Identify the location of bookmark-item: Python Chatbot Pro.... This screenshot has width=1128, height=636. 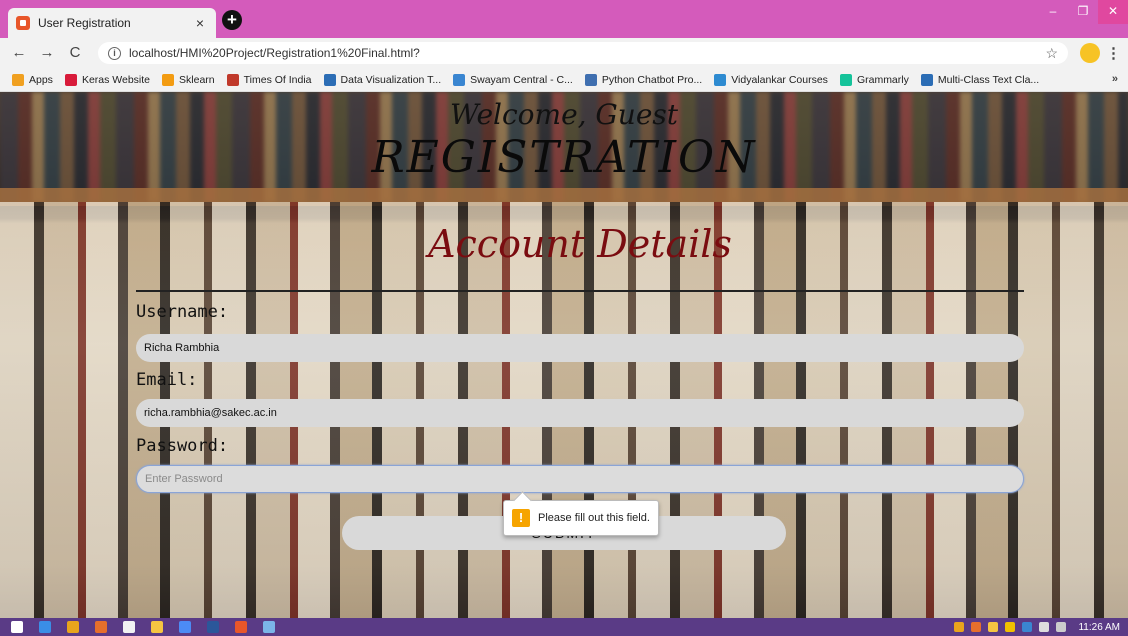
(643, 79).